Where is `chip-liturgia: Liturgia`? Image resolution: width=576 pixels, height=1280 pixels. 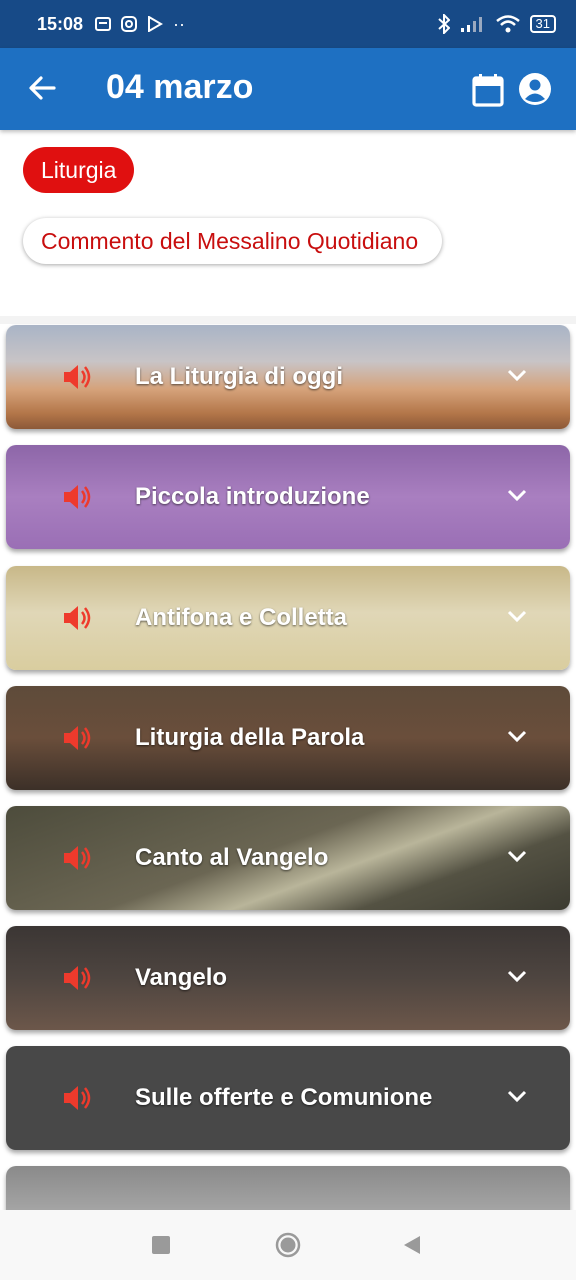 chip-liturgia: Liturgia is located at coordinates (79, 170).